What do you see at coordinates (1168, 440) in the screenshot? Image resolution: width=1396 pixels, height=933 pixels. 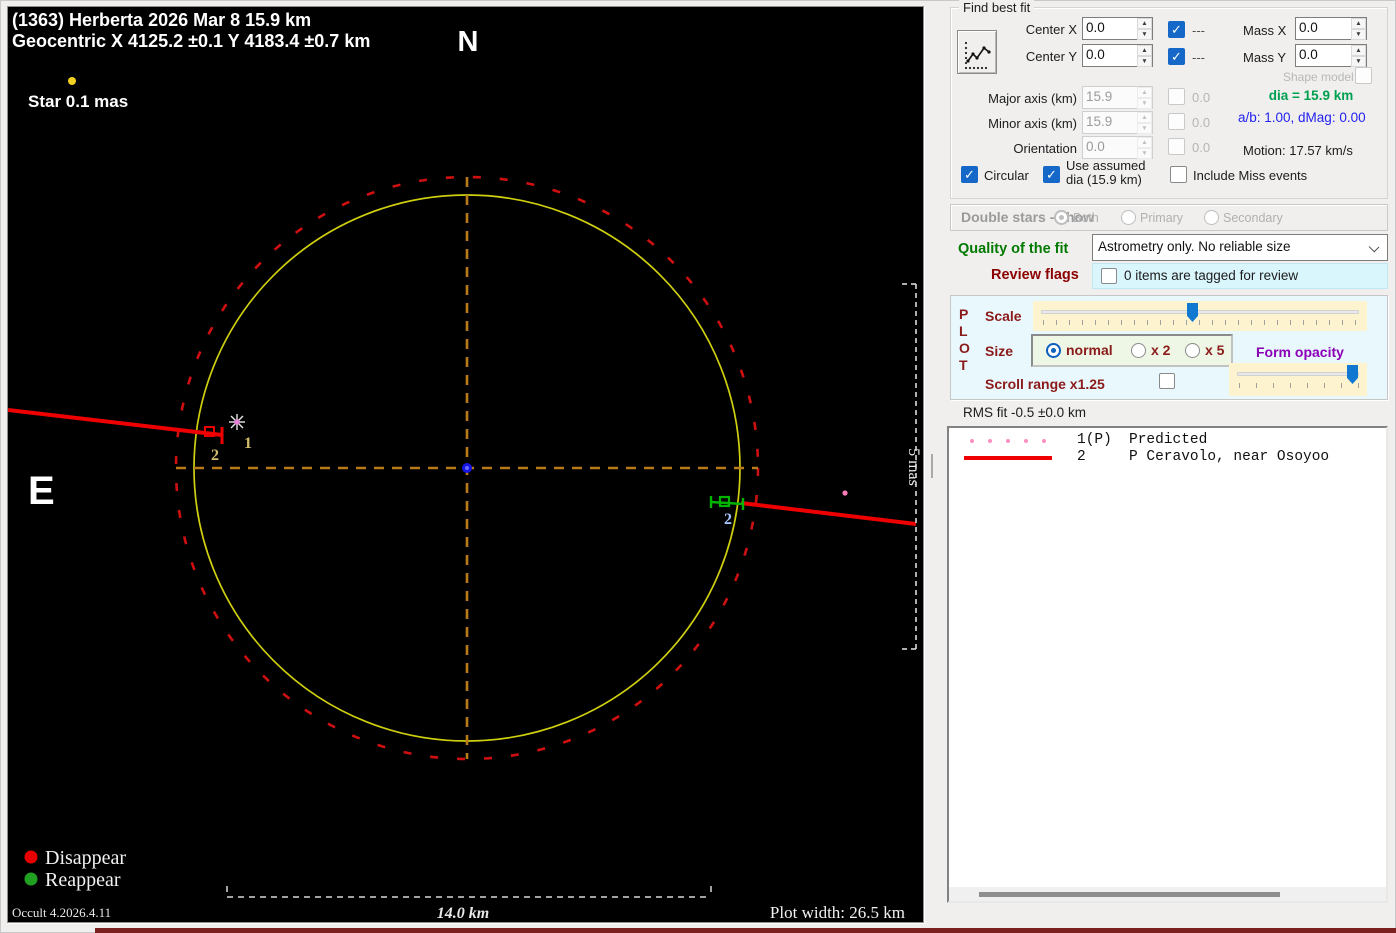 I see `list-item-name: Predicted` at bounding box center [1168, 440].